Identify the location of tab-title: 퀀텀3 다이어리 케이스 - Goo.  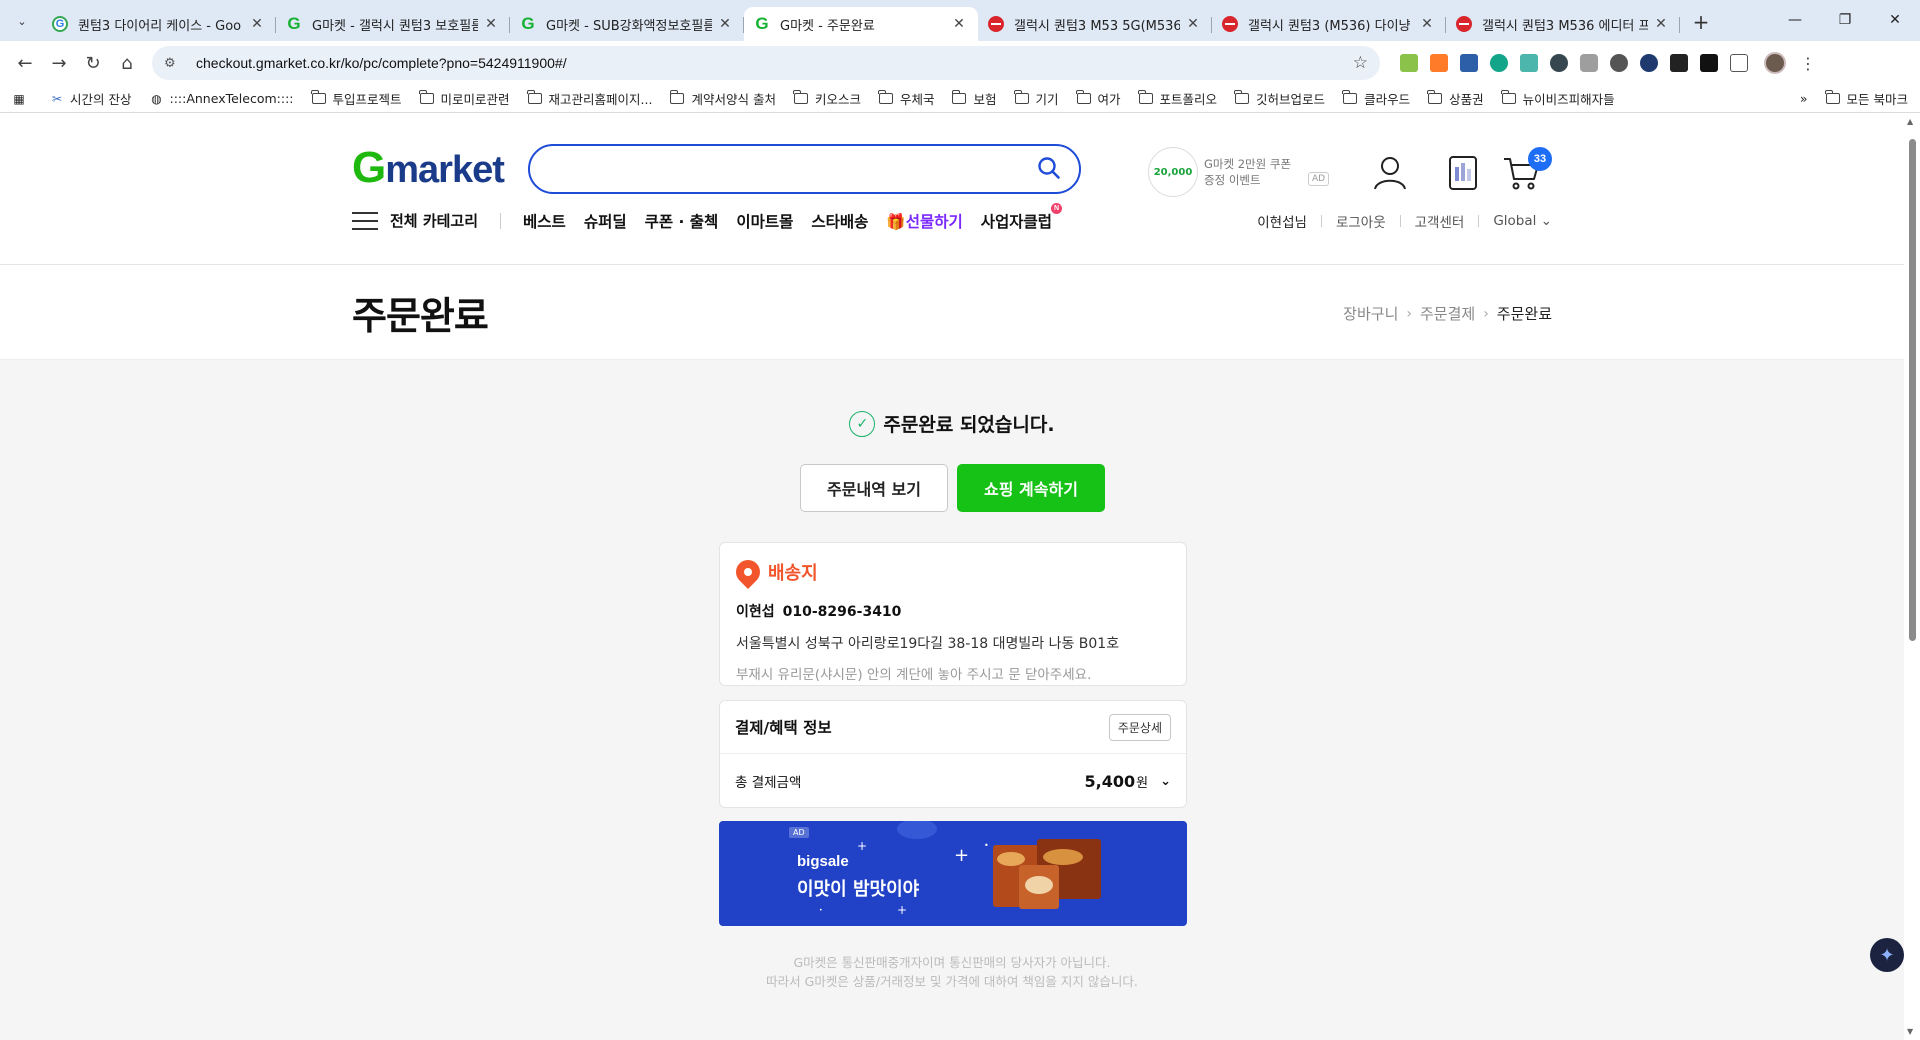
(160, 26).